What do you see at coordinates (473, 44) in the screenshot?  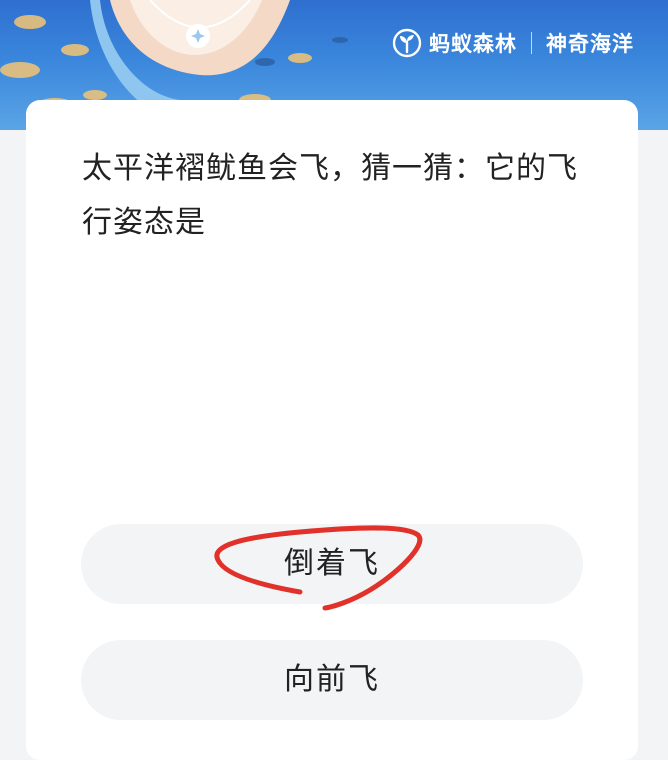 I see `brand-name: 蚂蚁森林` at bounding box center [473, 44].